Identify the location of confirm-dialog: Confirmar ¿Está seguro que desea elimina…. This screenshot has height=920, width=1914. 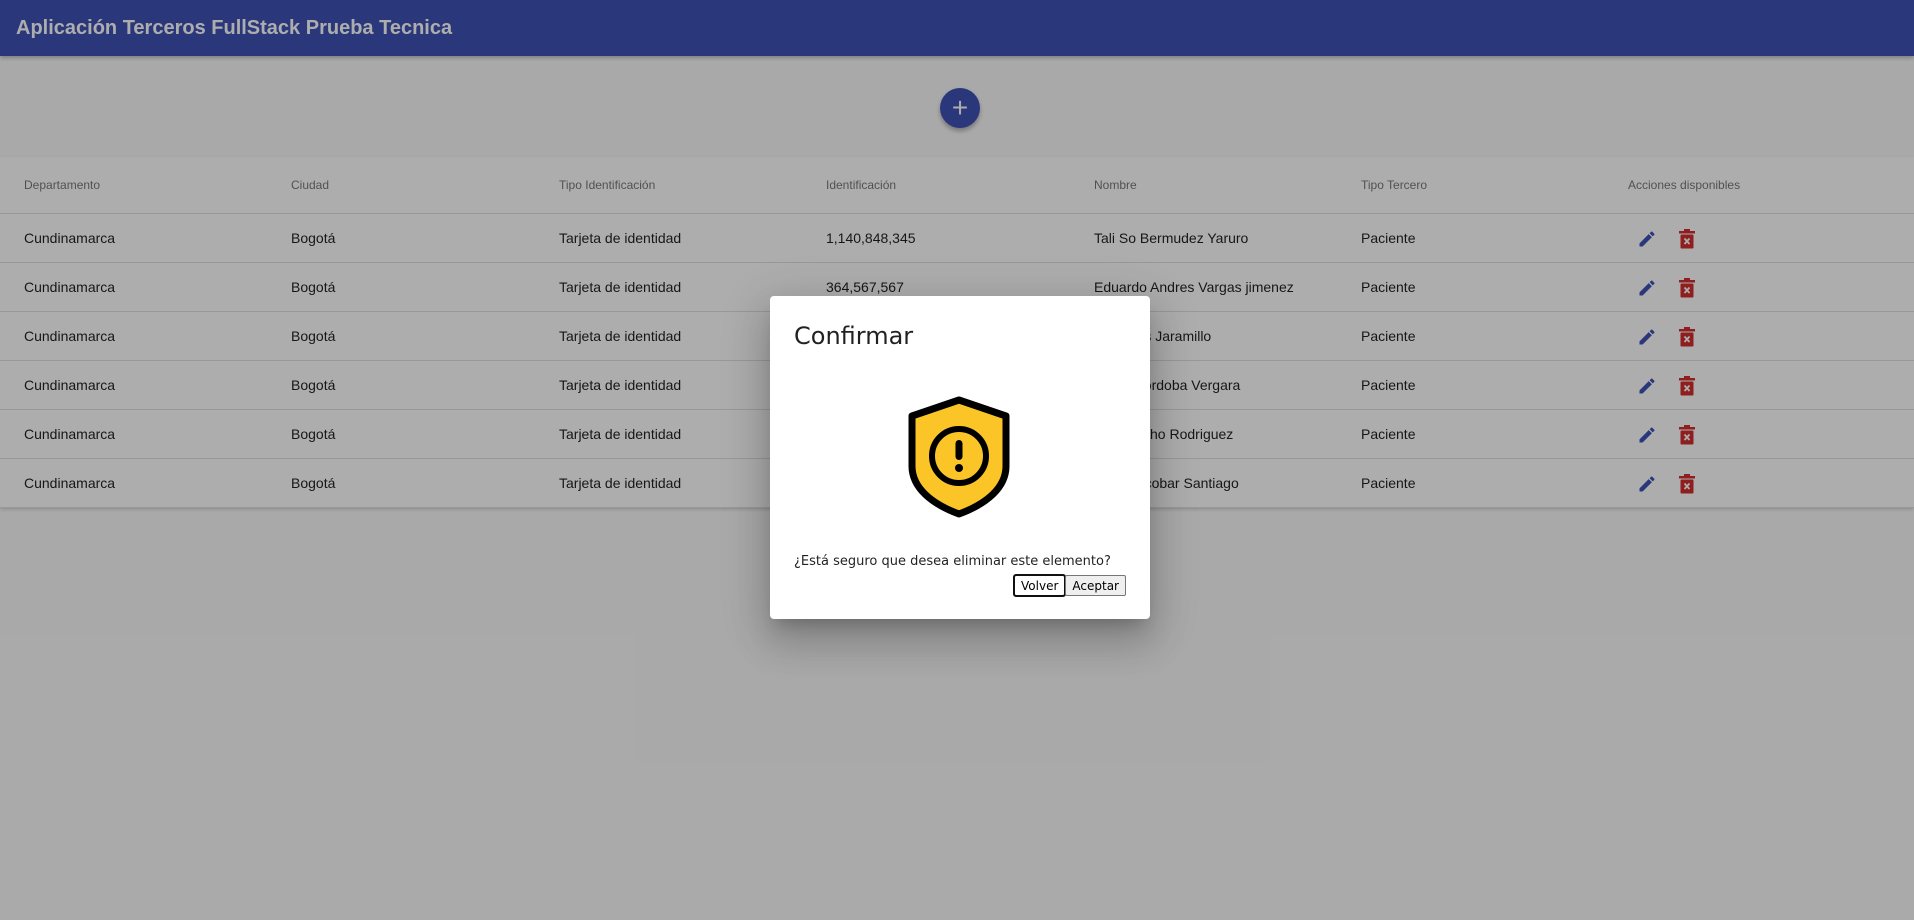
(960, 457).